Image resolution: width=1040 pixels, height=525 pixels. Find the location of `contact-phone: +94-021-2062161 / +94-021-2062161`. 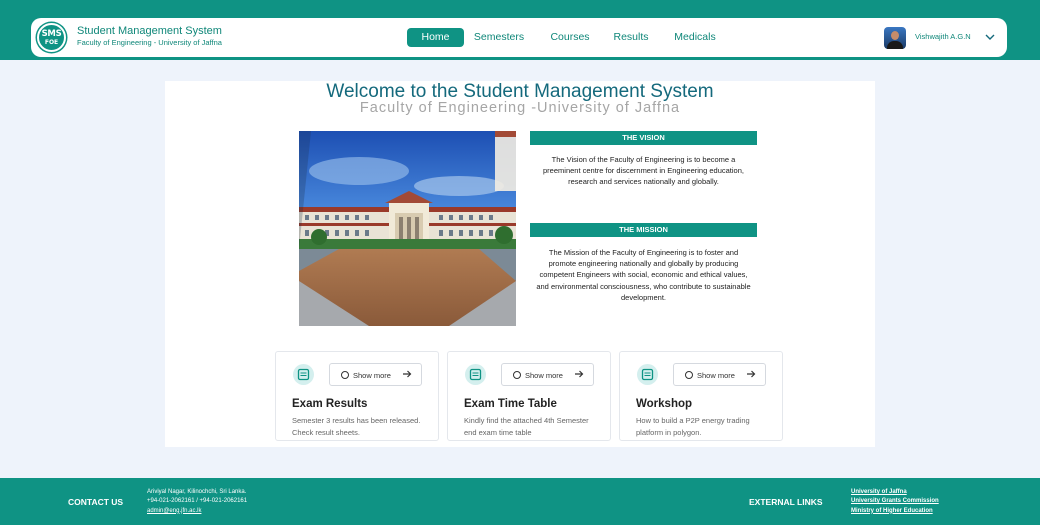

contact-phone: +94-021-2062161 / +94-021-2062161 is located at coordinates (197, 501).